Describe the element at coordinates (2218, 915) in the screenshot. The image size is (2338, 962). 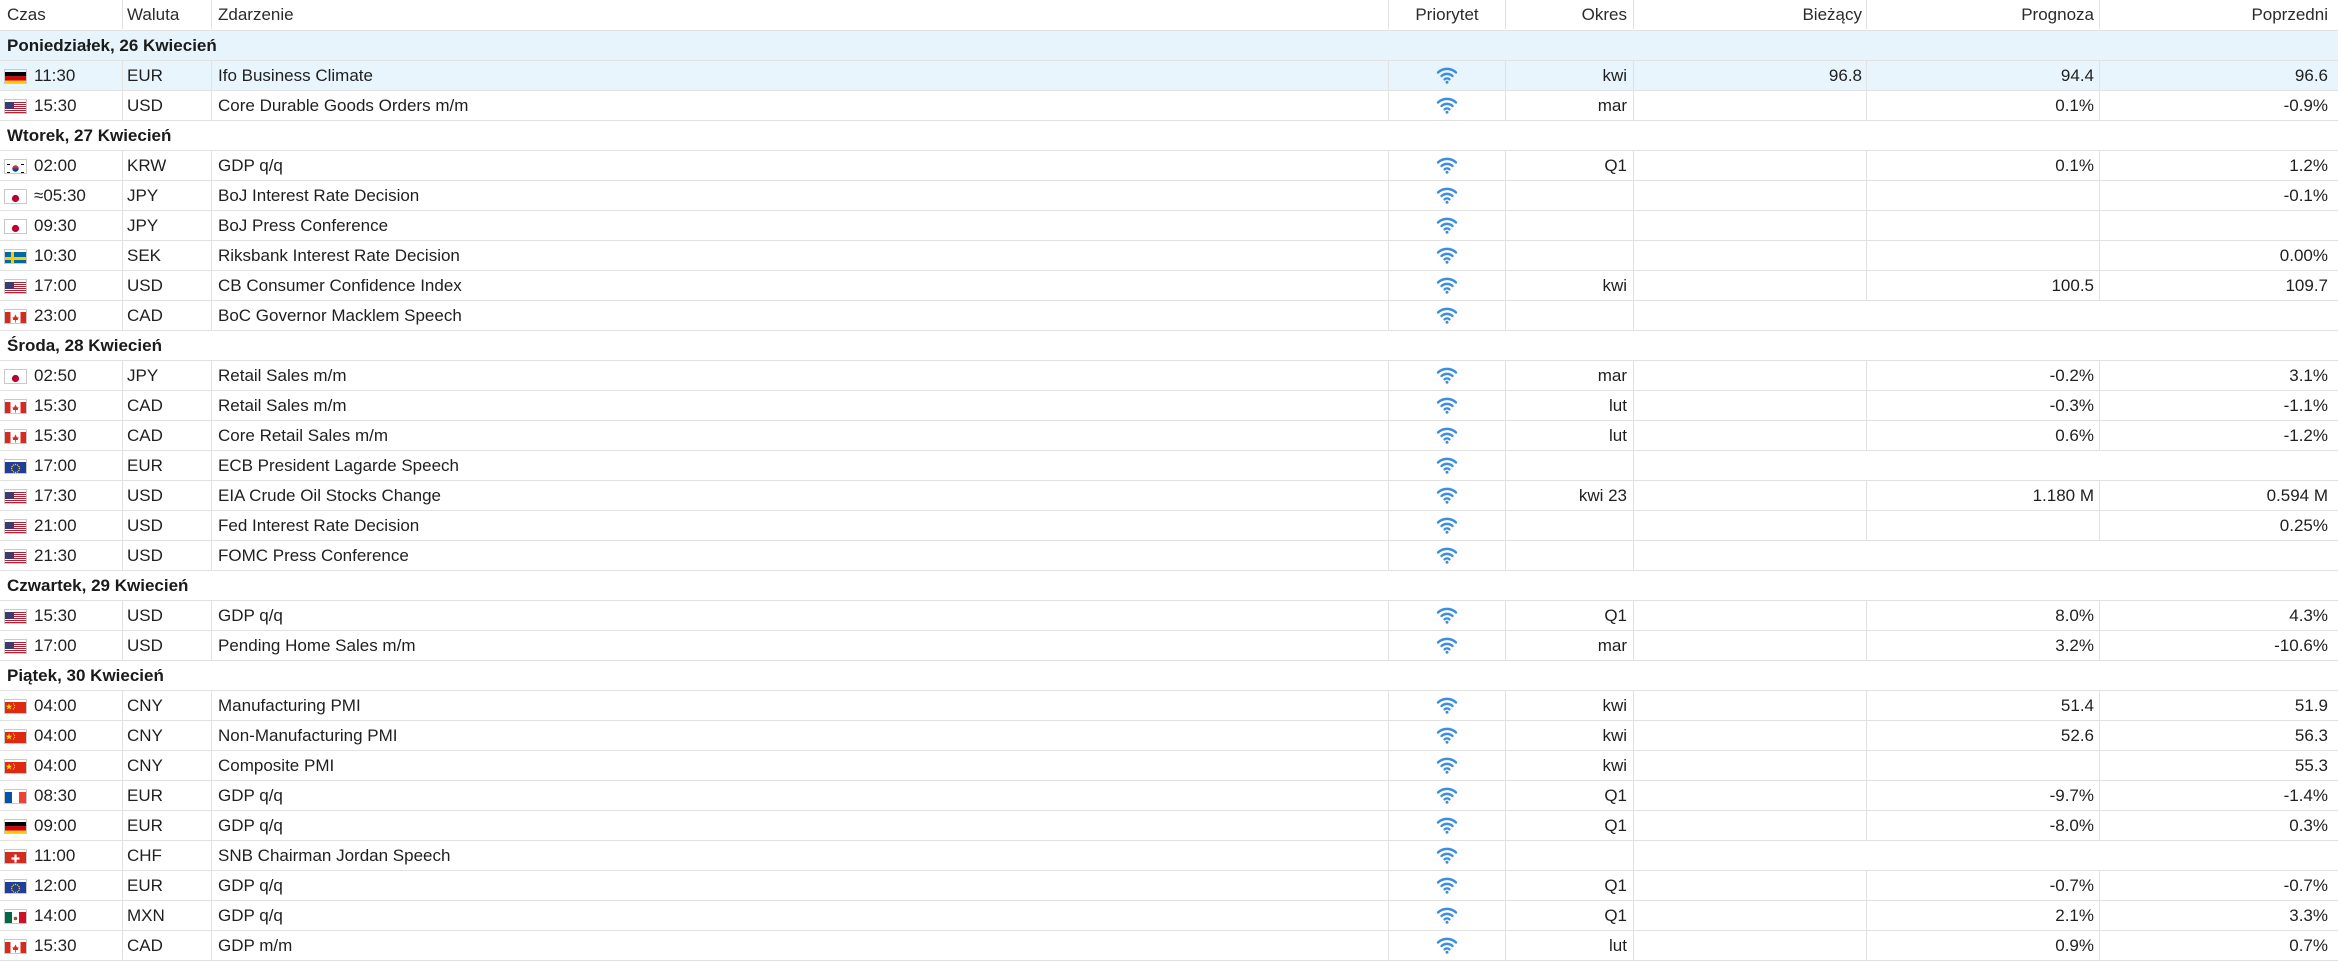
I see `event-previous: 3.3%` at that location.